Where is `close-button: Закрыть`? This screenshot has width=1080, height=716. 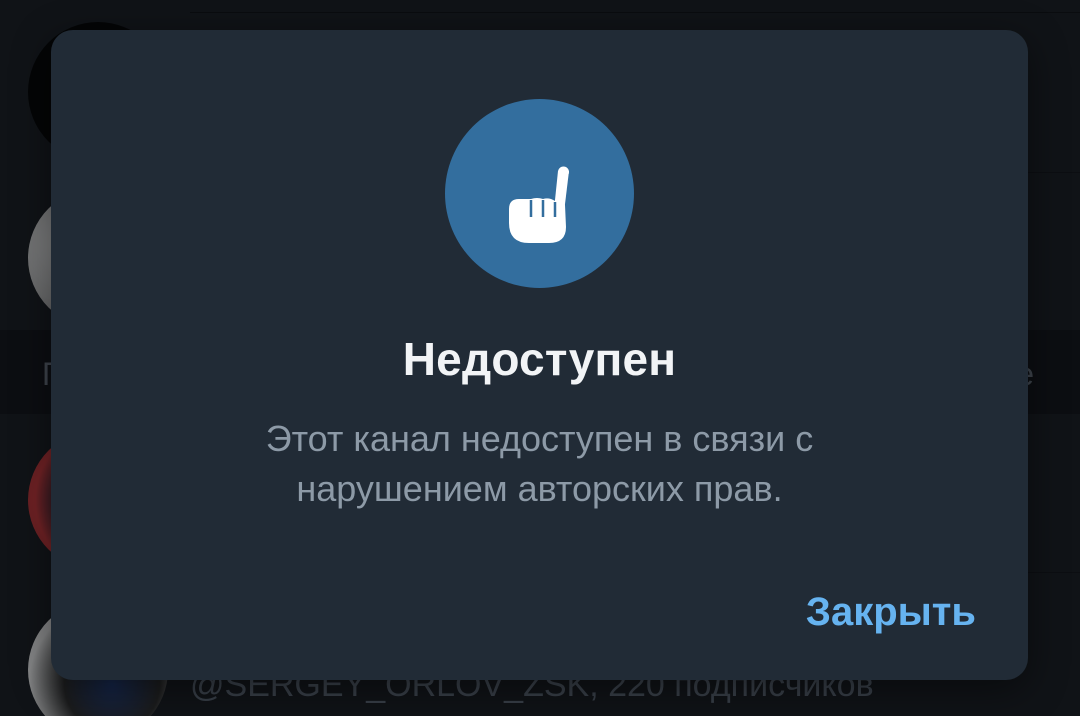
close-button: Закрыть is located at coordinates (891, 612).